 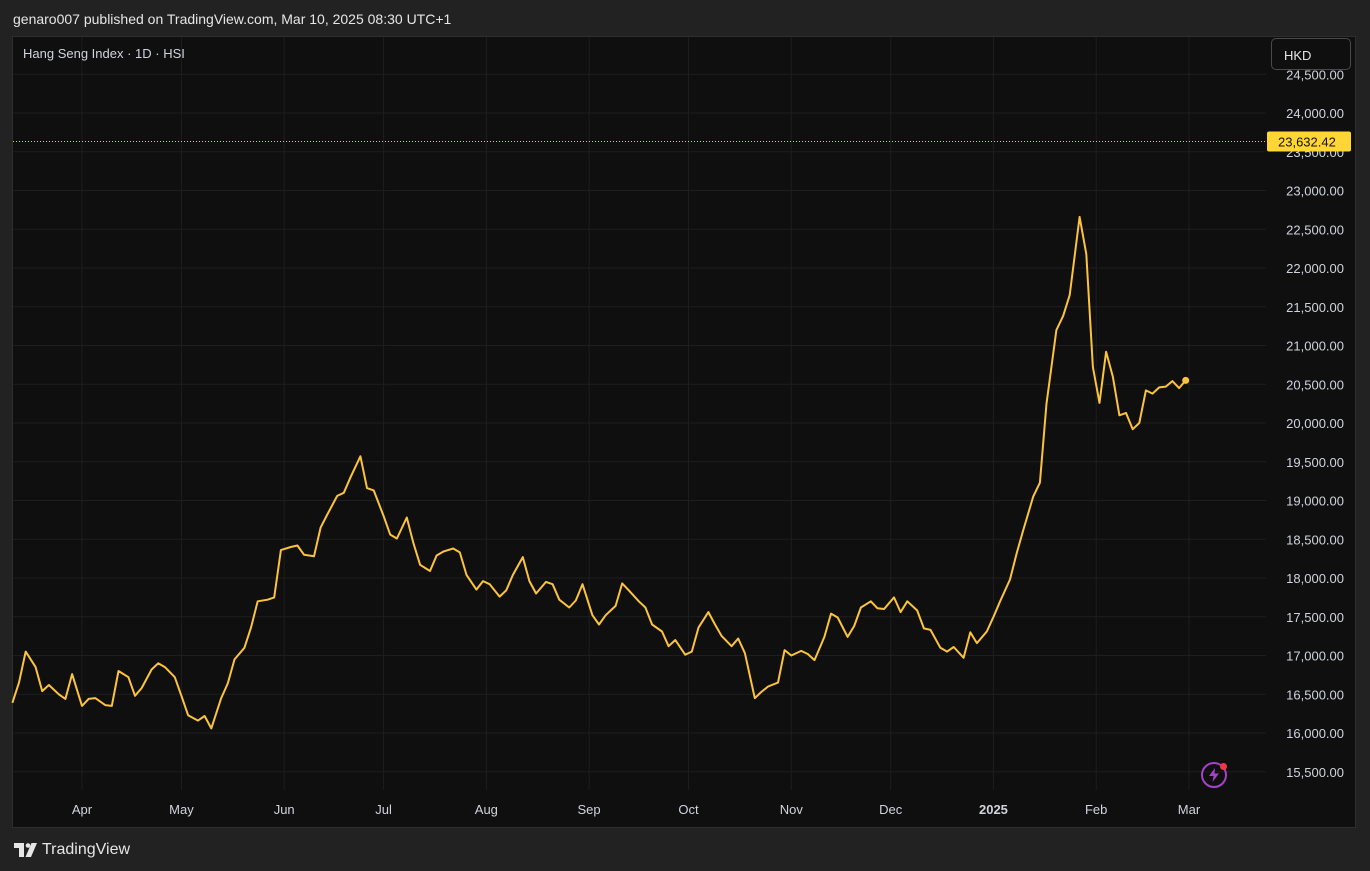 What do you see at coordinates (25, 850) in the screenshot?
I see `tradingview-logo-icon` at bounding box center [25, 850].